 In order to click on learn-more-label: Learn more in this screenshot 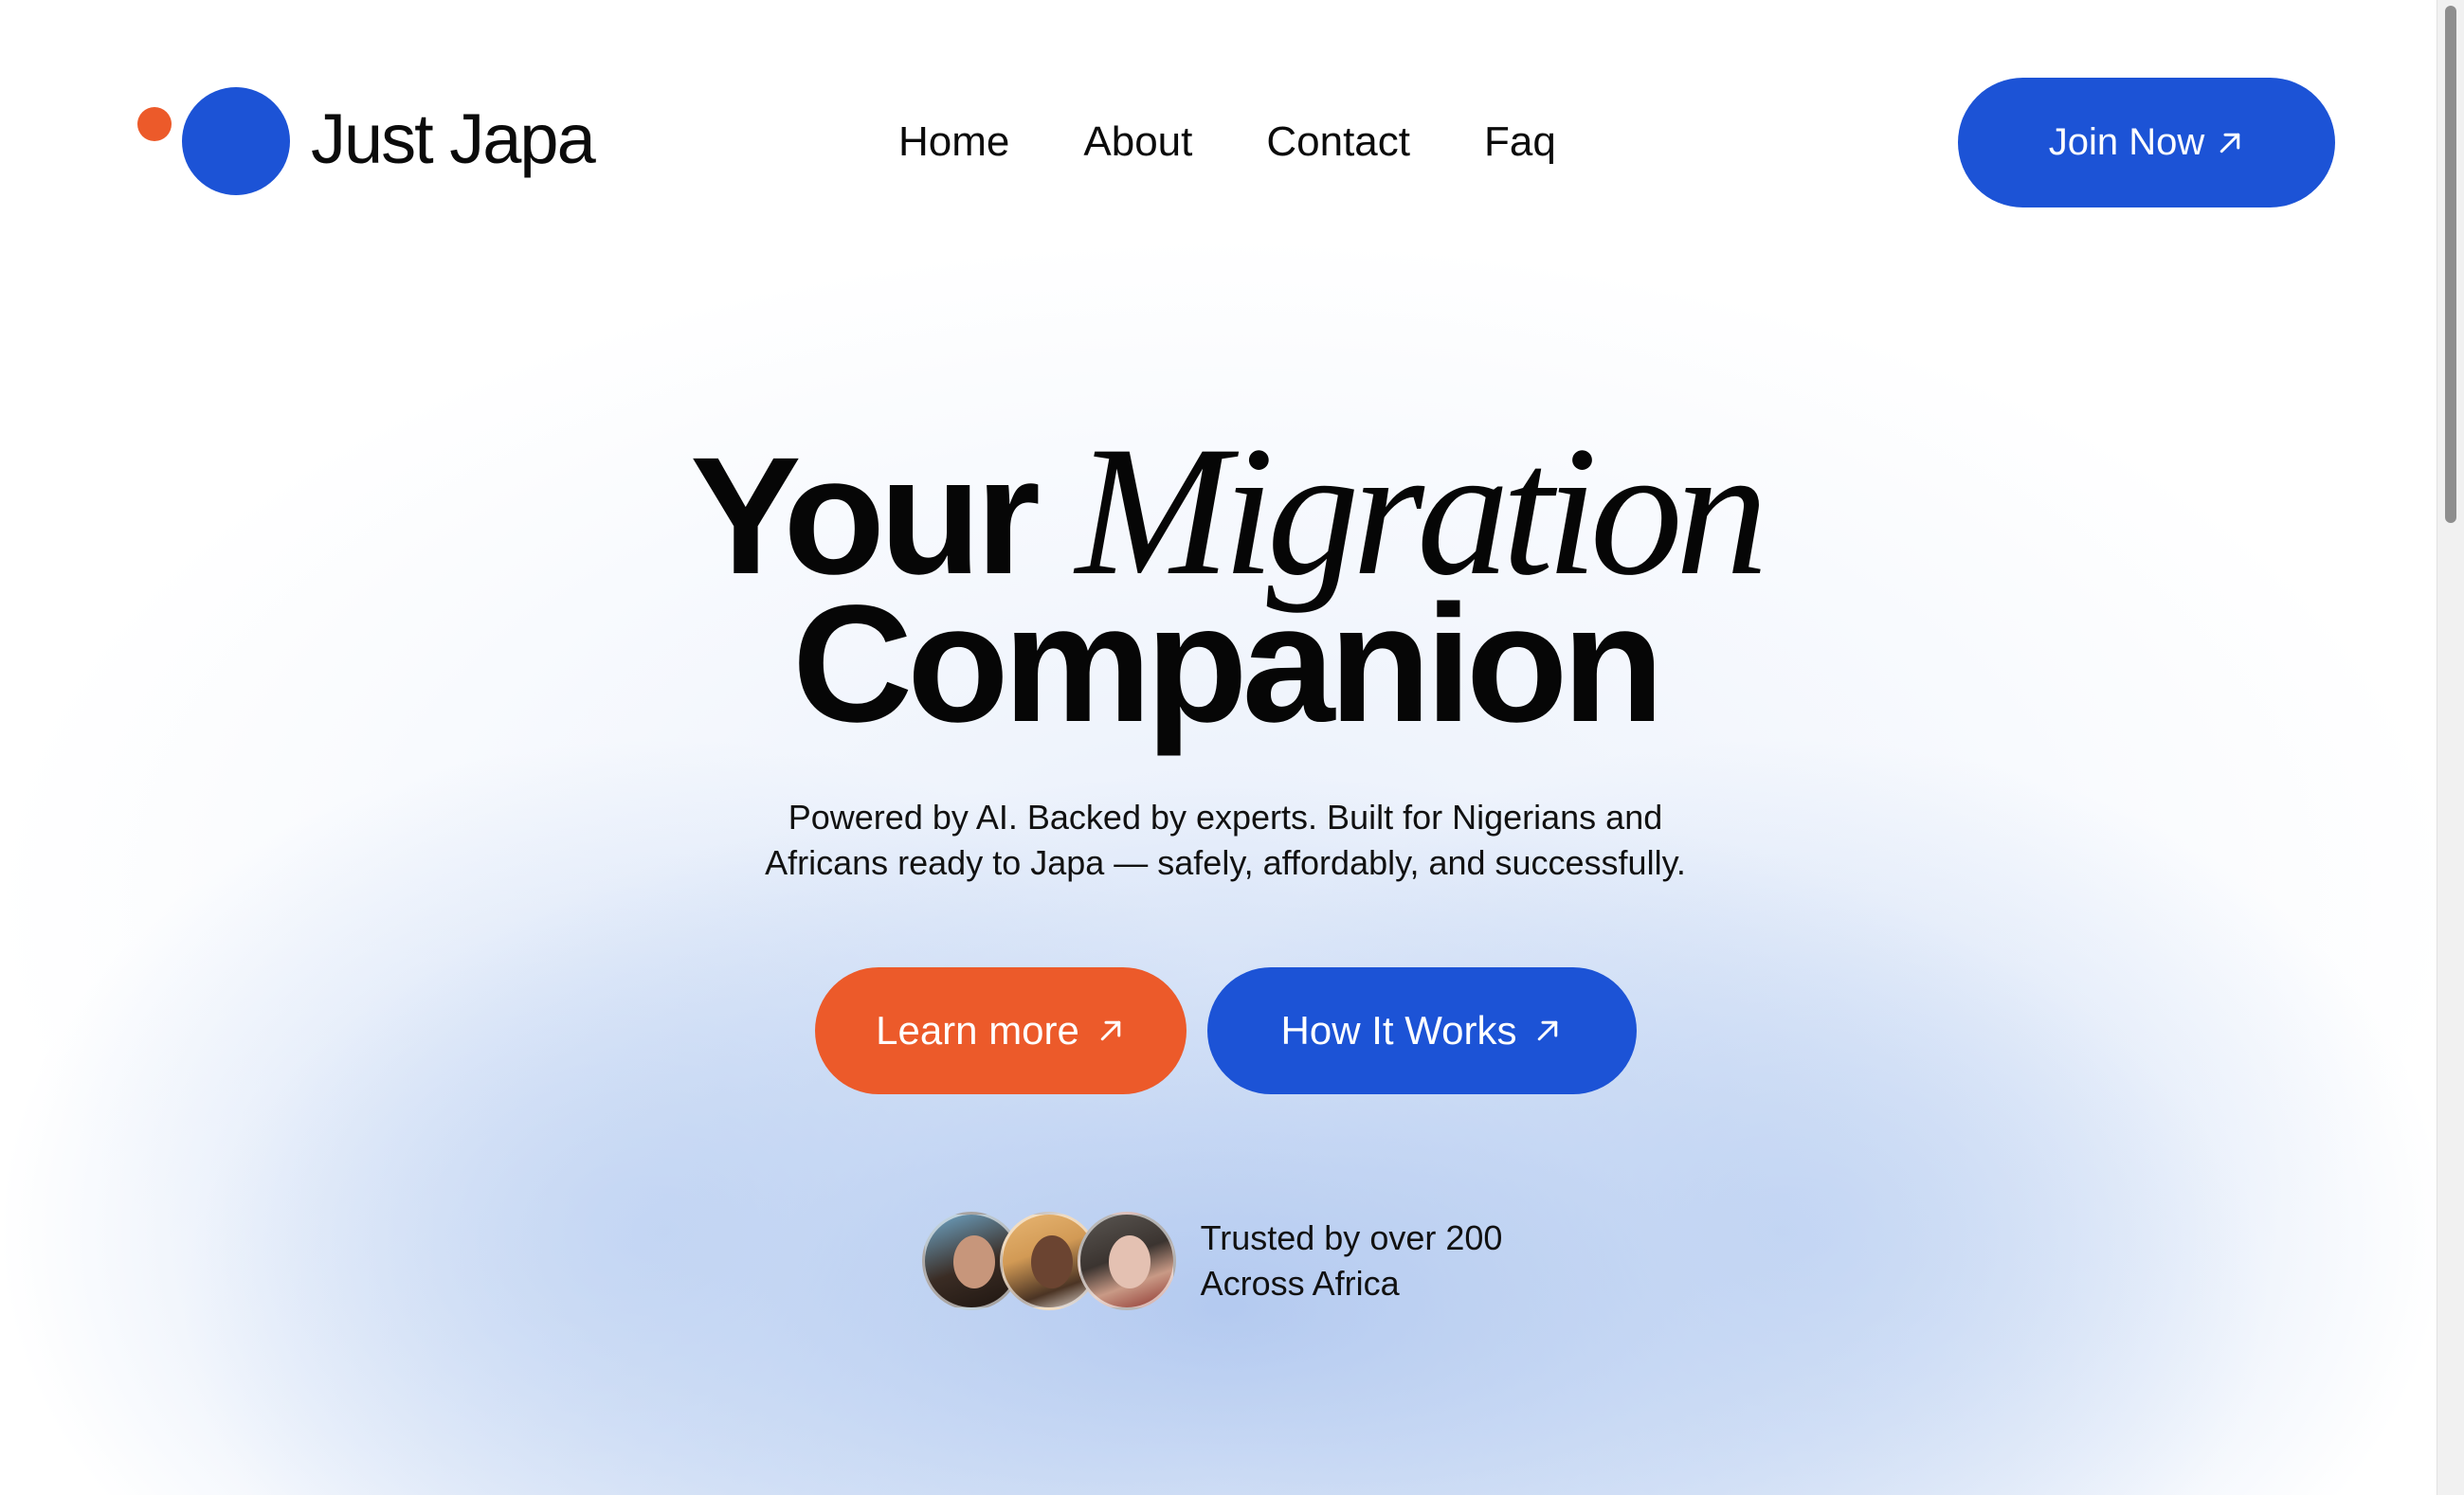, I will do `click(977, 1030)`.